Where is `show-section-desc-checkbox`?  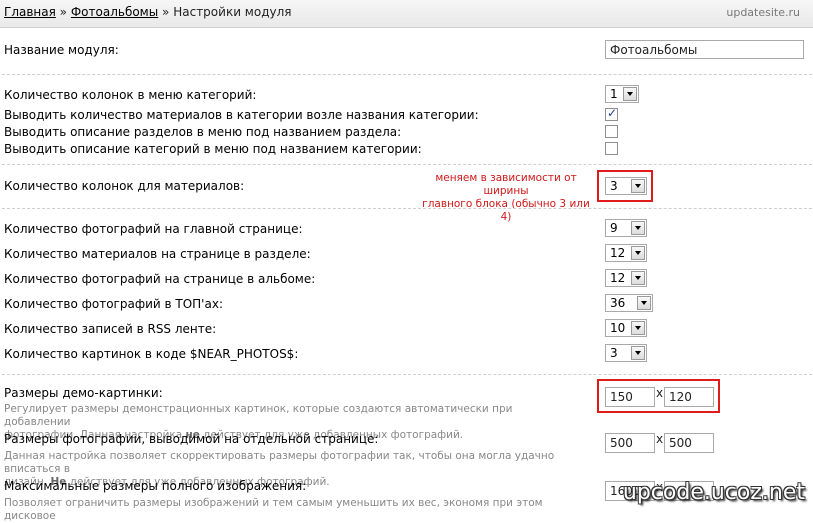
show-section-desc-checkbox is located at coordinates (611, 131).